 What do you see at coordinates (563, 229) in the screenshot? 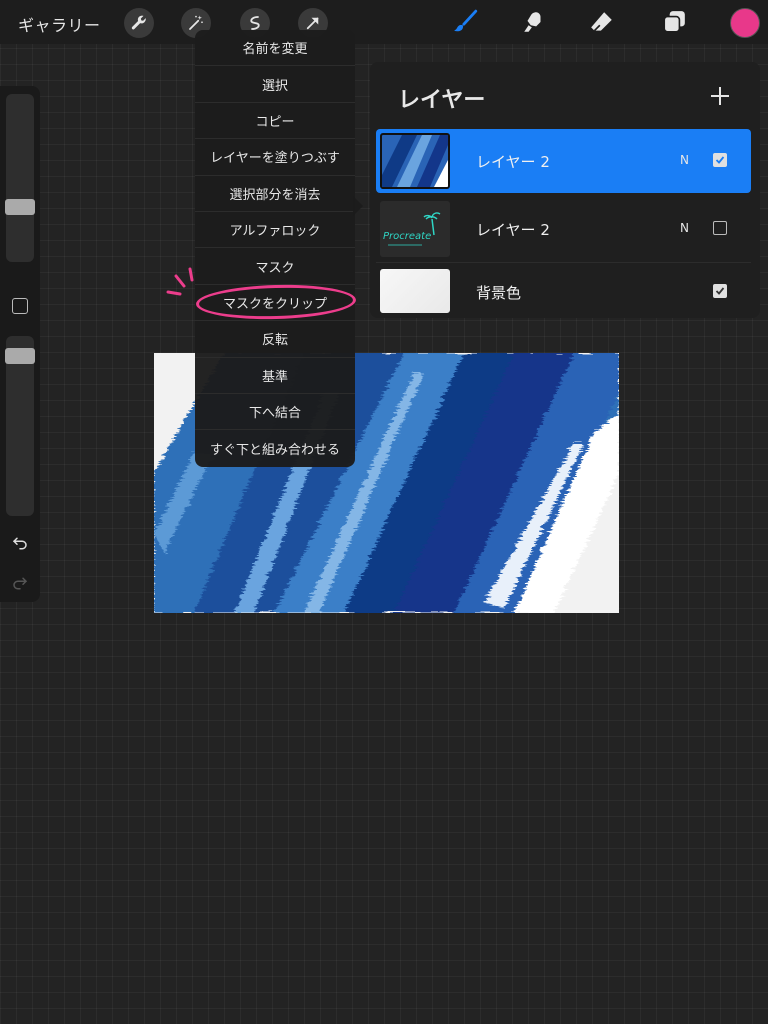
I see `layer-row: Procreate レイヤー 2 N` at bounding box center [563, 229].